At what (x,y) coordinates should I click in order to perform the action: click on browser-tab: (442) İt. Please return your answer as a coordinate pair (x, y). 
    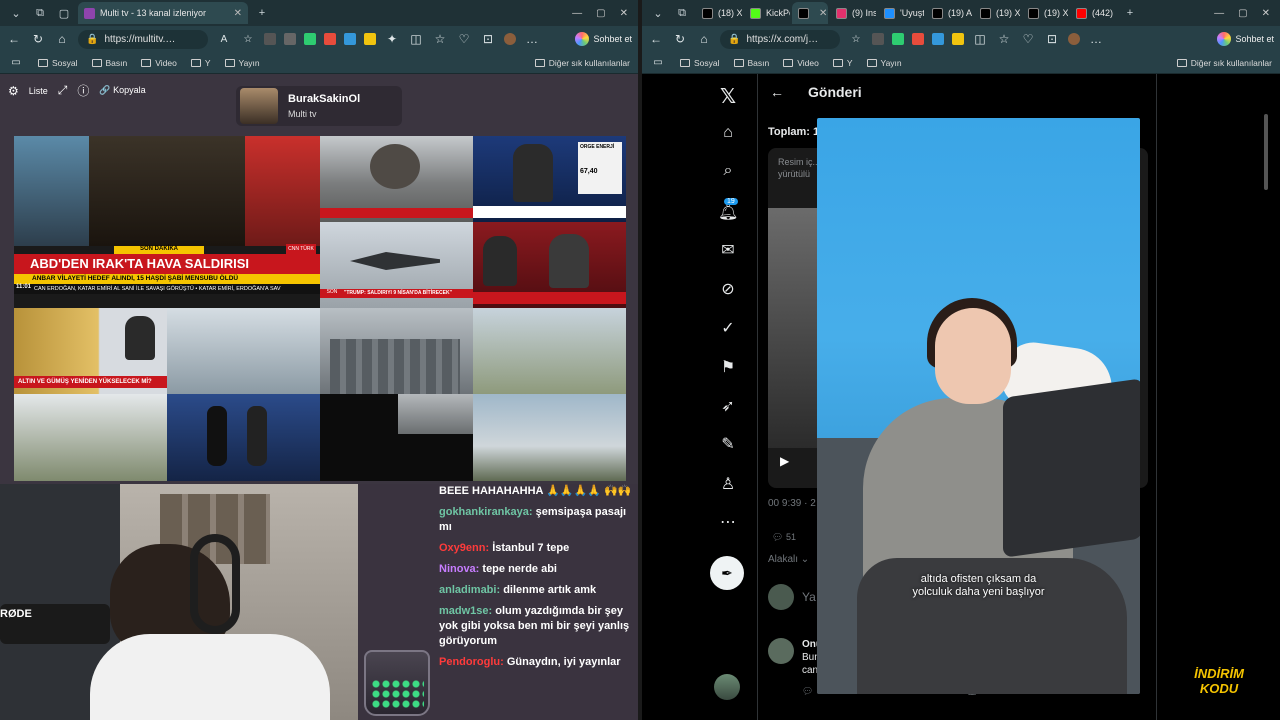
    Looking at the image, I should click on (1093, 13).